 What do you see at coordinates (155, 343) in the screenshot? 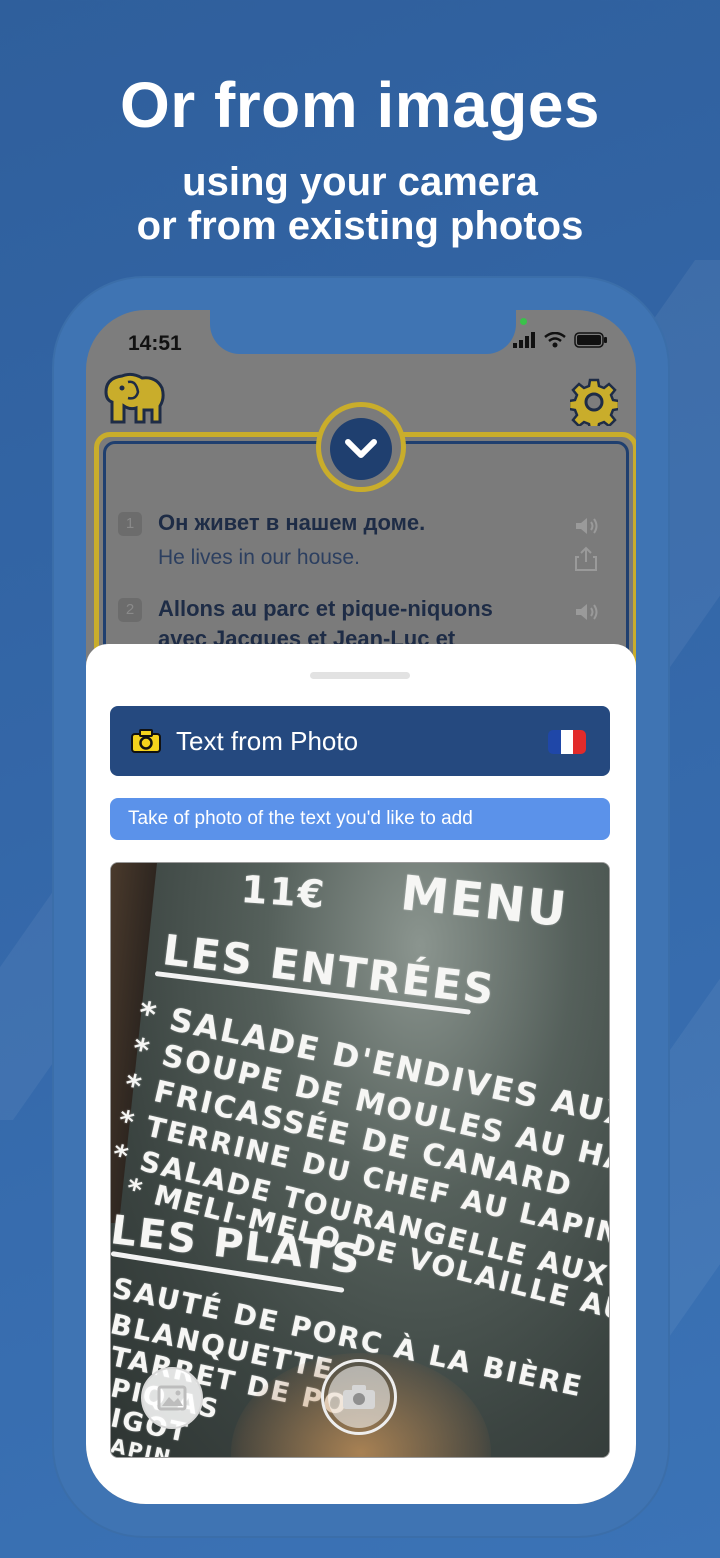
I see `status-time: 14:51` at bounding box center [155, 343].